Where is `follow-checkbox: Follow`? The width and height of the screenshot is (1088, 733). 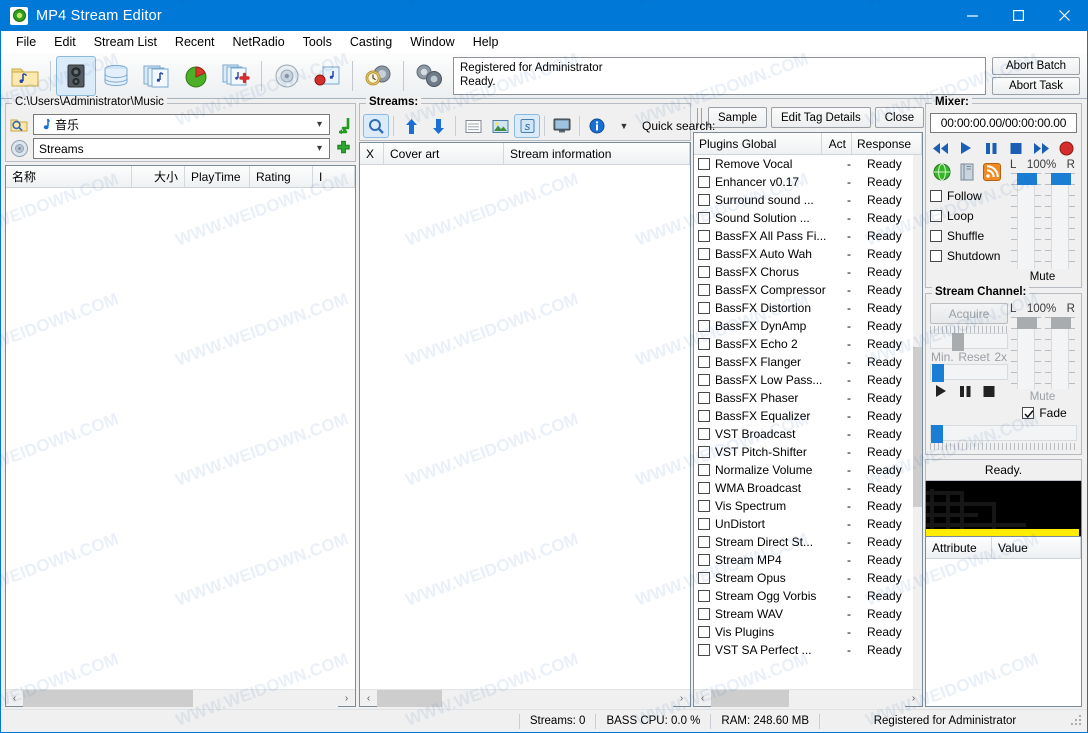 follow-checkbox: Follow is located at coordinates (969, 196).